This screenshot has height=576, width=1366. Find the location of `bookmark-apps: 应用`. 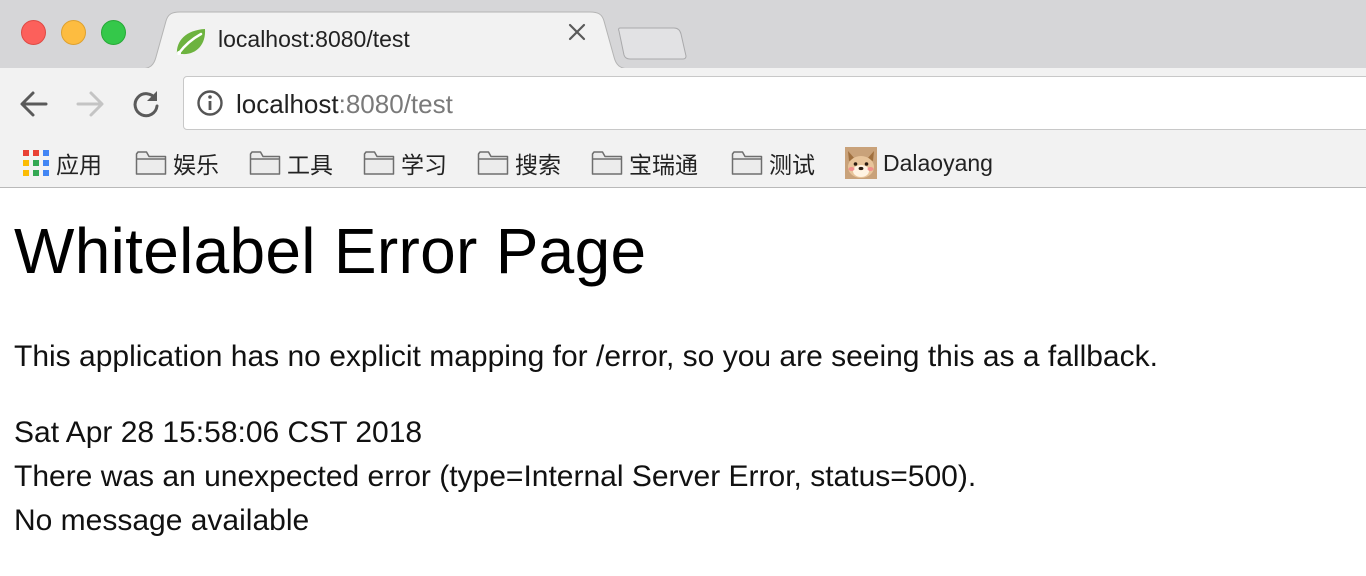

bookmark-apps: 应用 is located at coordinates (62, 163).